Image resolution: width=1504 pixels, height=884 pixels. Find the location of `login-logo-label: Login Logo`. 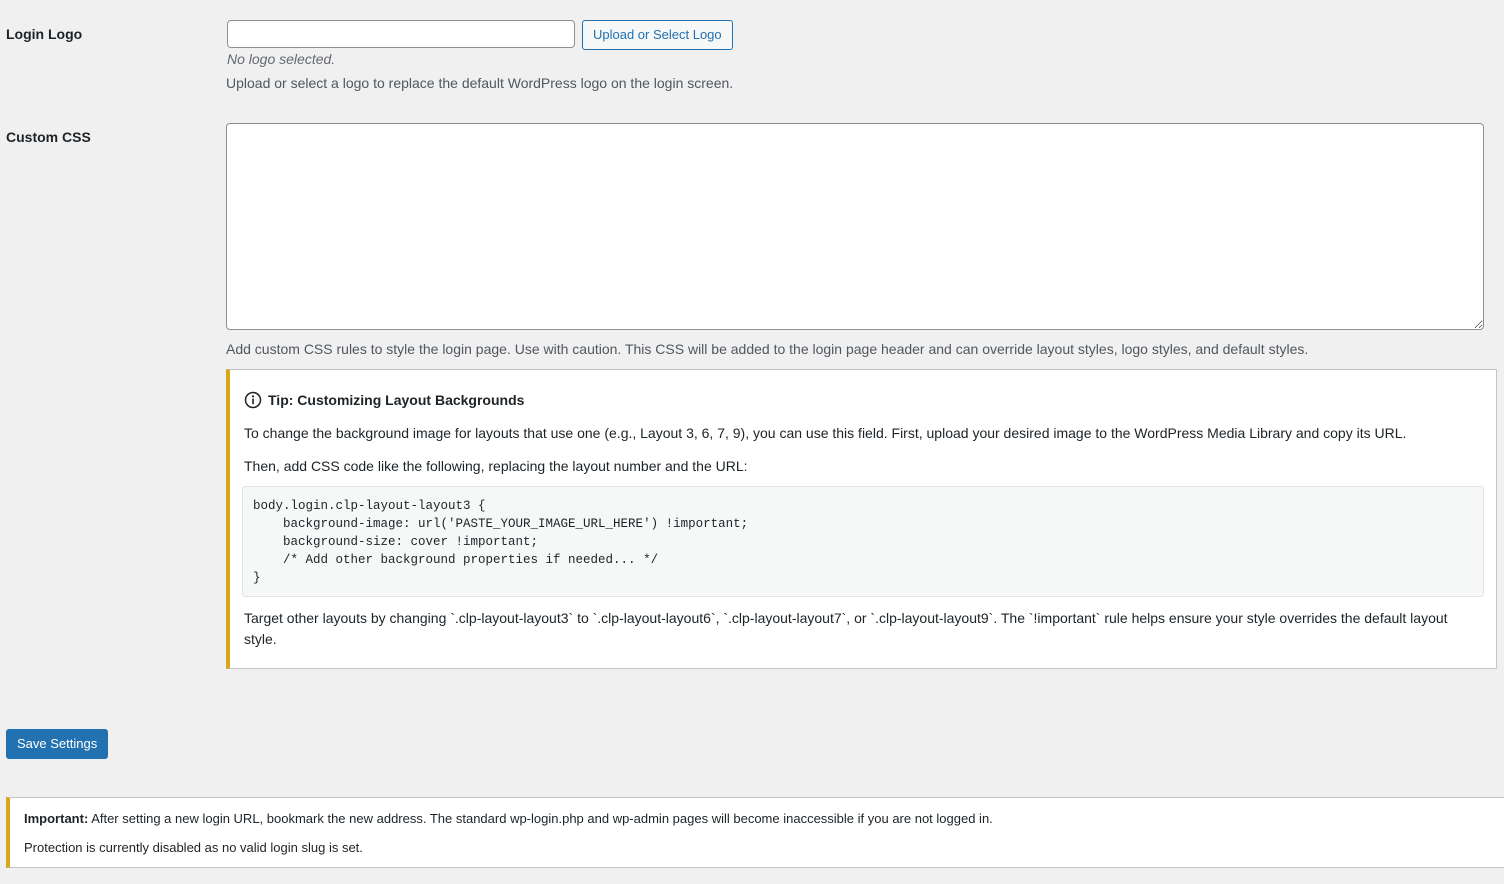

login-logo-label: Login Logo is located at coordinates (44, 34).